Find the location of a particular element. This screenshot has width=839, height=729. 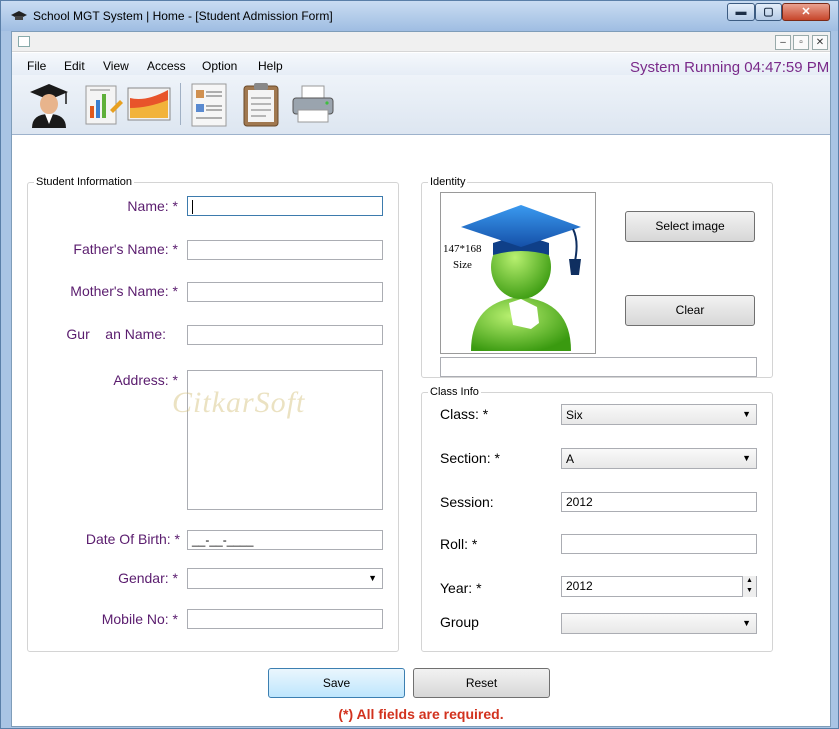

student-photo-box: 147*168 Size is located at coordinates (518, 273).